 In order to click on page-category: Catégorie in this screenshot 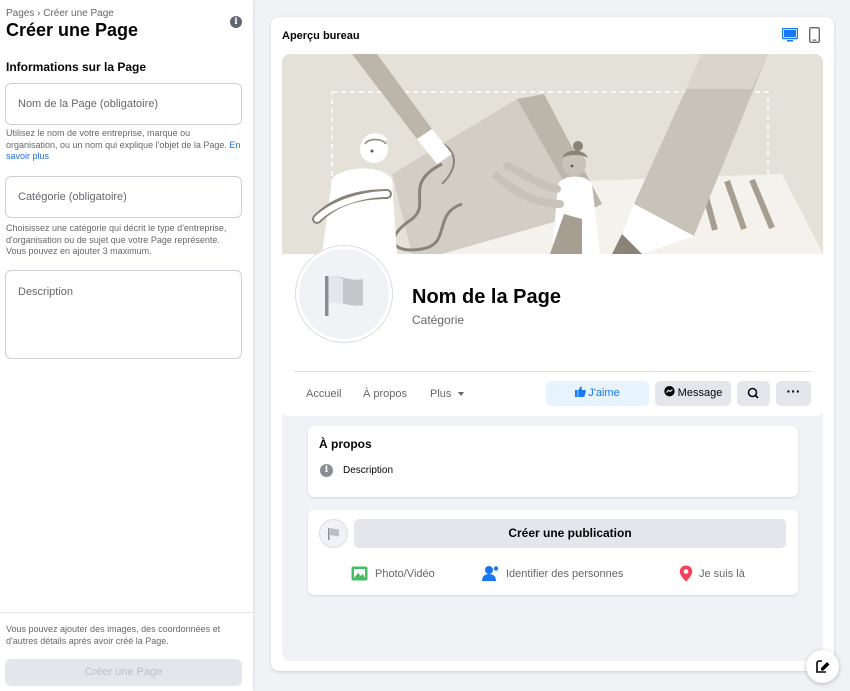, I will do `click(438, 320)`.